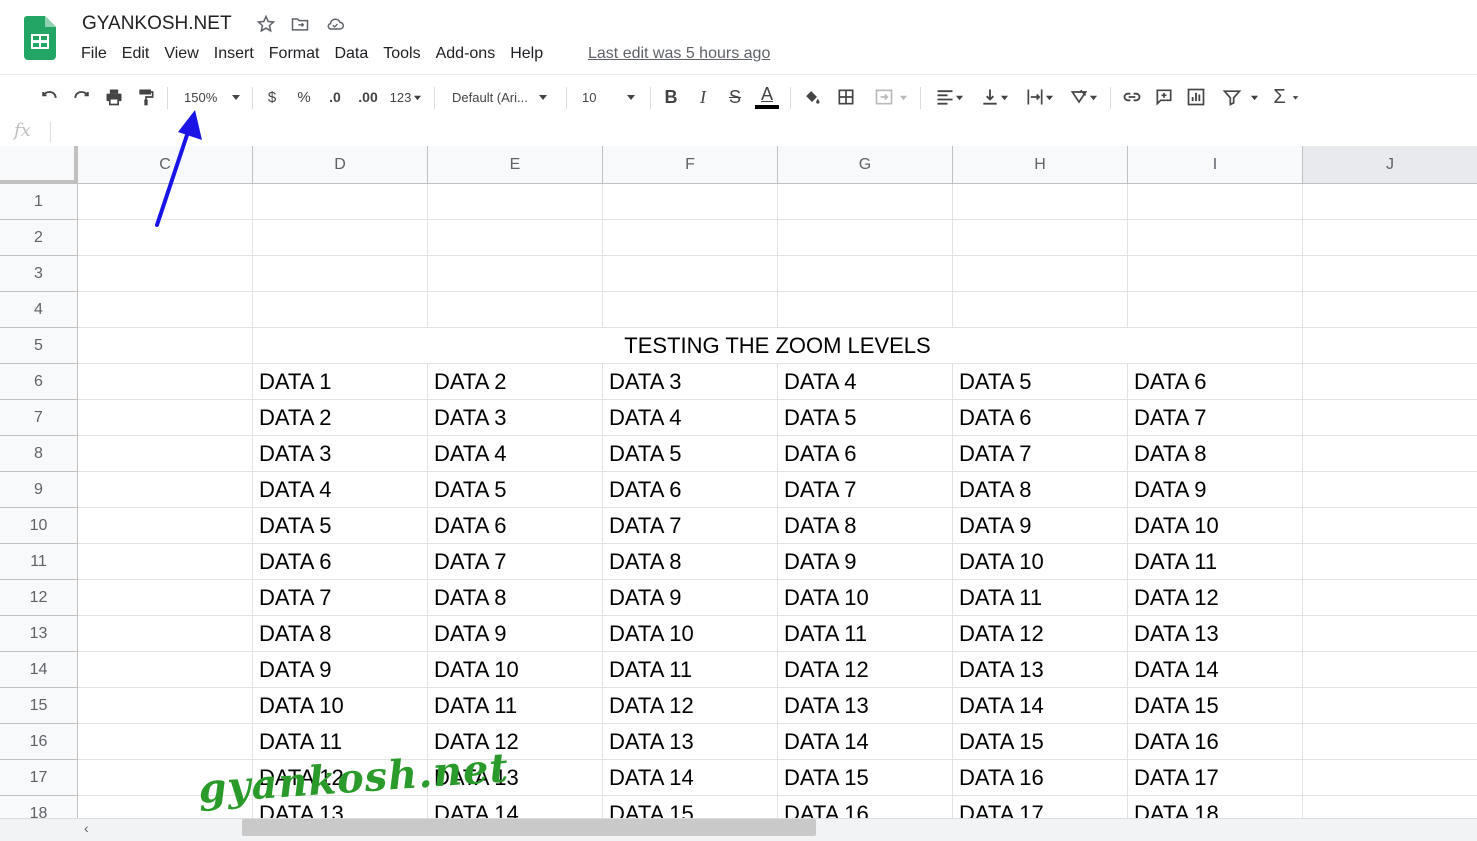 This screenshot has height=841, width=1477. I want to click on print-button, so click(114, 97).